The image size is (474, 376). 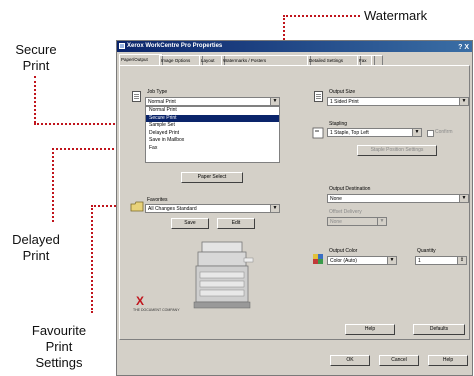 What do you see at coordinates (156, 310) in the screenshot?
I see `brand-tagline: THE DOCUMENT COMPANY` at bounding box center [156, 310].